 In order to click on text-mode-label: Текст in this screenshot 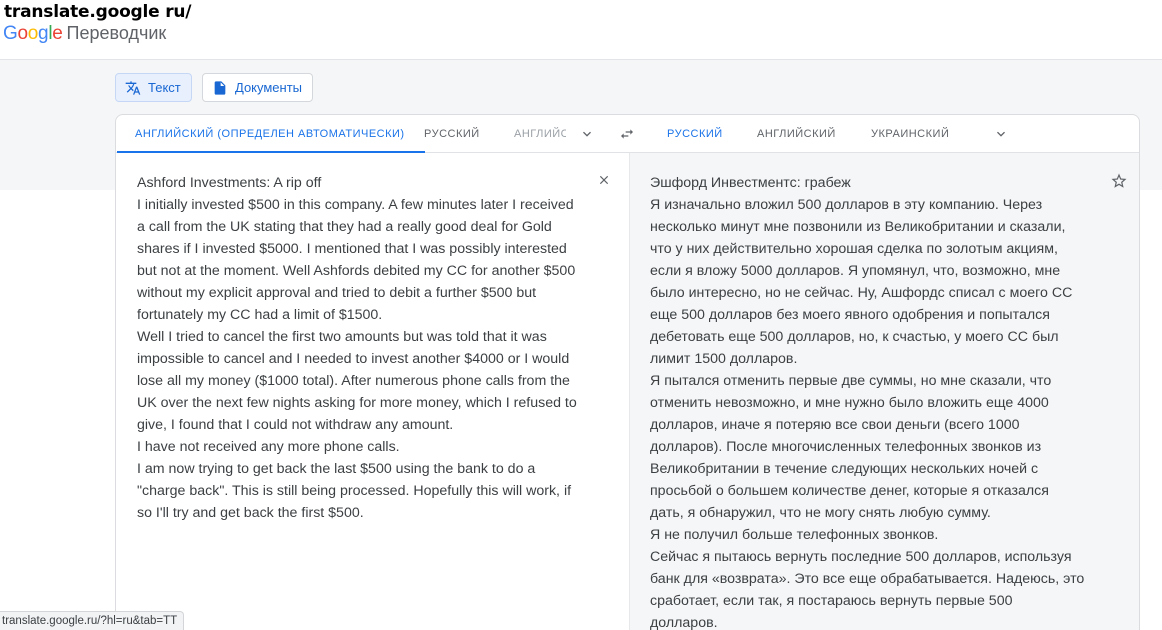, I will do `click(164, 87)`.